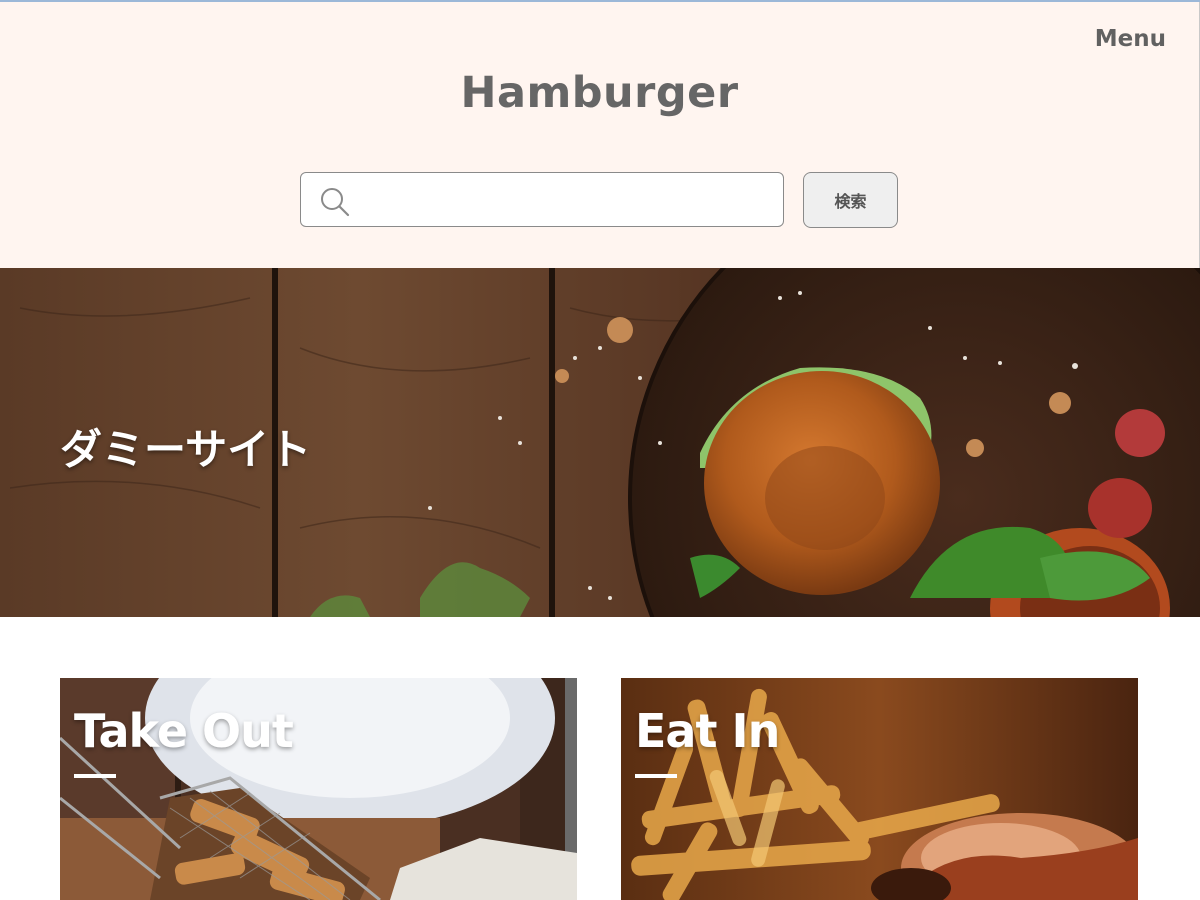 The height and width of the screenshot is (900, 1200). I want to click on takeout-title: Take Out, so click(184, 731).